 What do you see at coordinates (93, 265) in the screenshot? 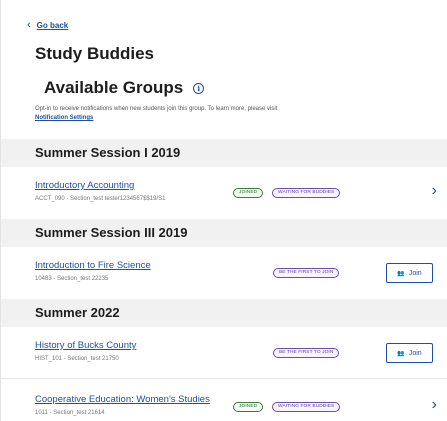
I see `course-name-link: Introduction to Fire Science` at bounding box center [93, 265].